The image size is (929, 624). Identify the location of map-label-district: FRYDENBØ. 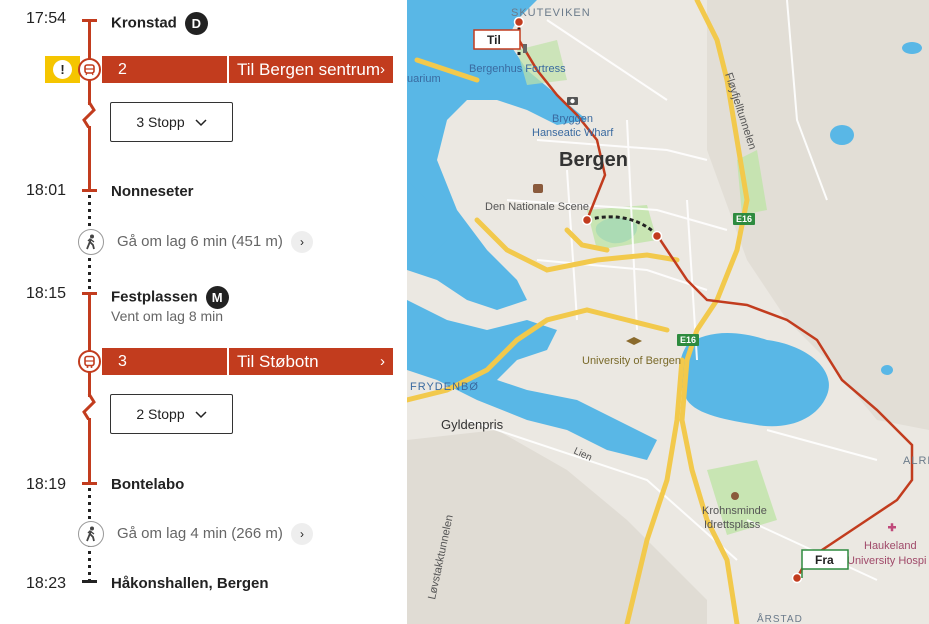
(444, 387).